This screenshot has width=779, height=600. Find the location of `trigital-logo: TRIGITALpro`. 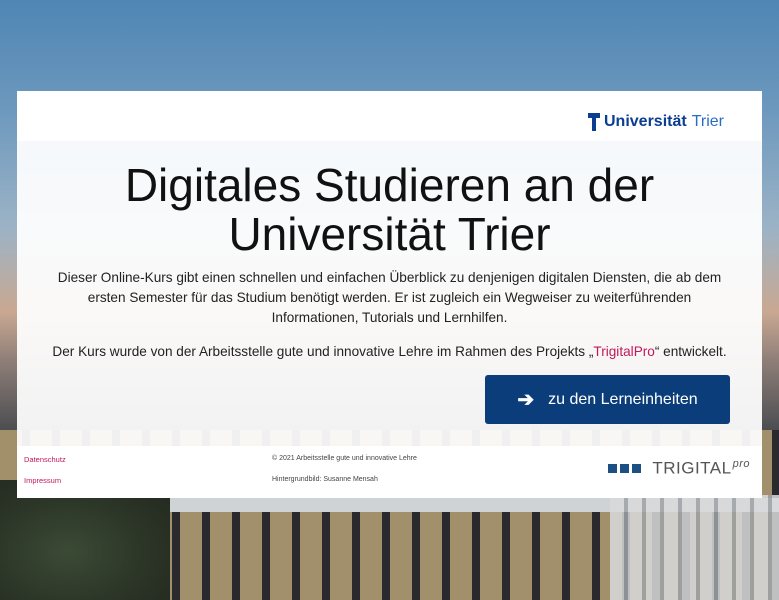

trigital-logo: TRIGITALpro is located at coordinates (679, 468).